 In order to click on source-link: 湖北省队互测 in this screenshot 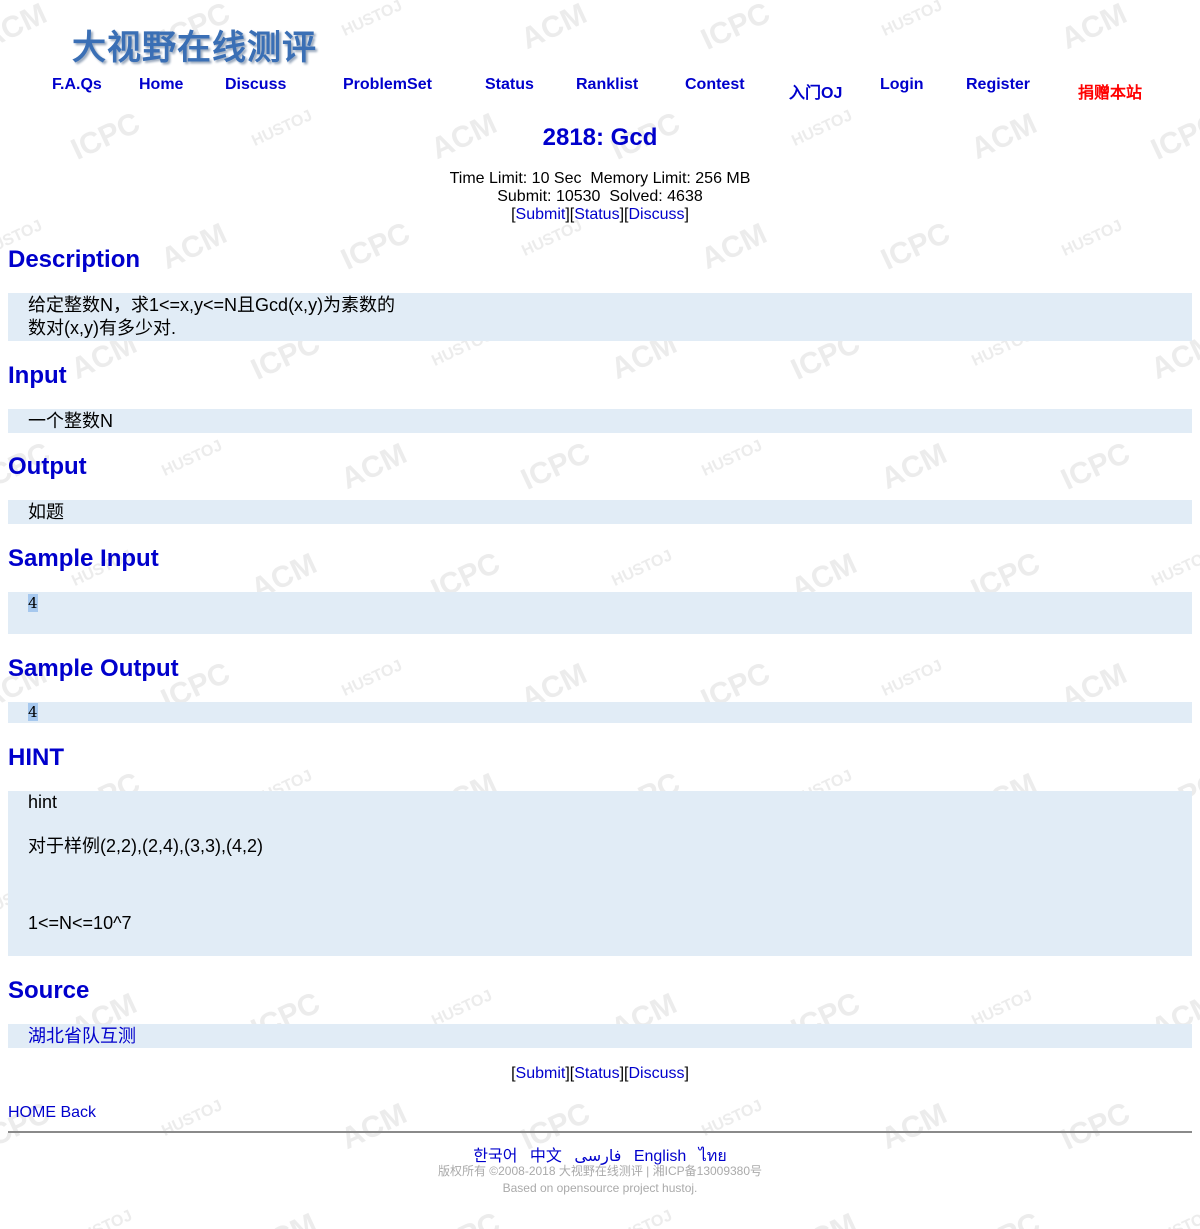, I will do `click(82, 1036)`.